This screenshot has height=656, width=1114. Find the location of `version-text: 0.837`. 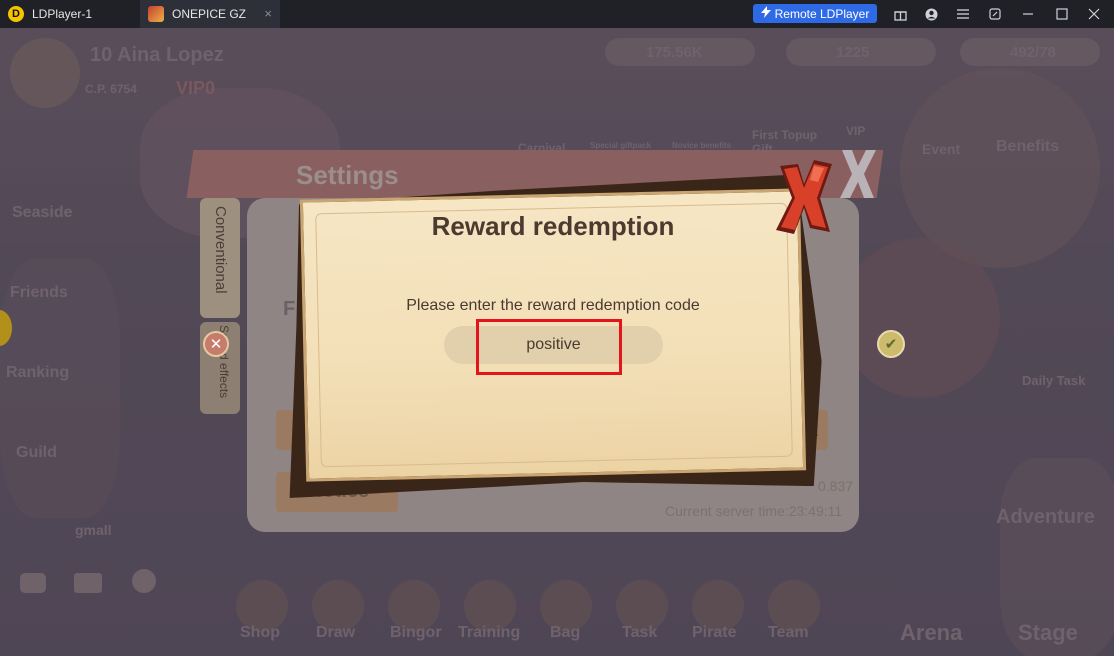

version-text: 0.837 is located at coordinates (836, 486).